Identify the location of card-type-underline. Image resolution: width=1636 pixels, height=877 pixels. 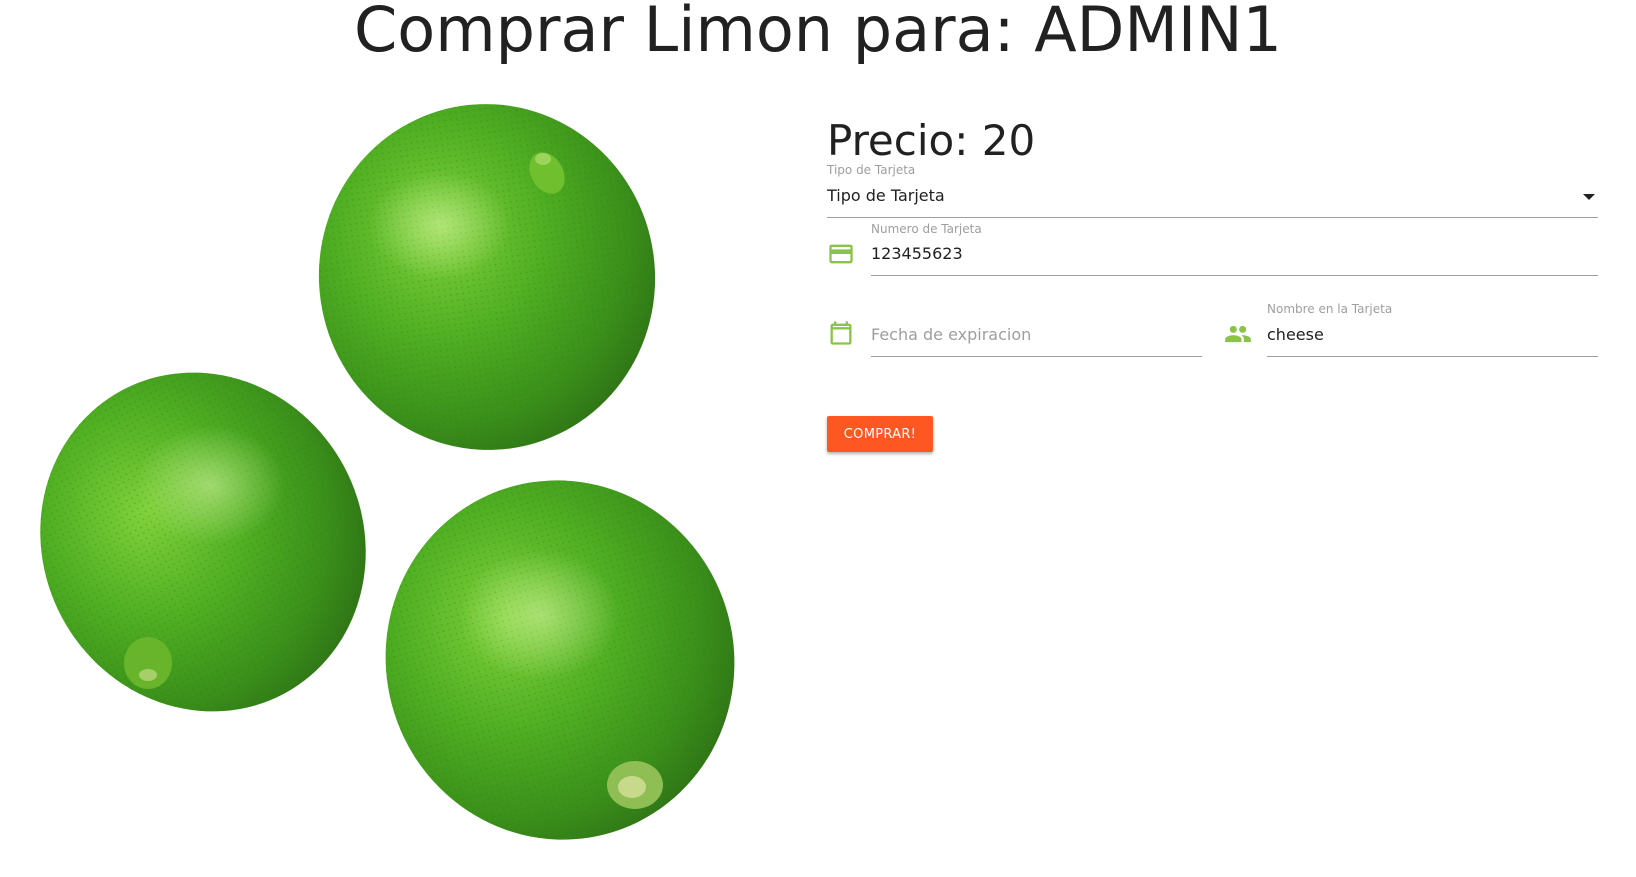
(1212, 217).